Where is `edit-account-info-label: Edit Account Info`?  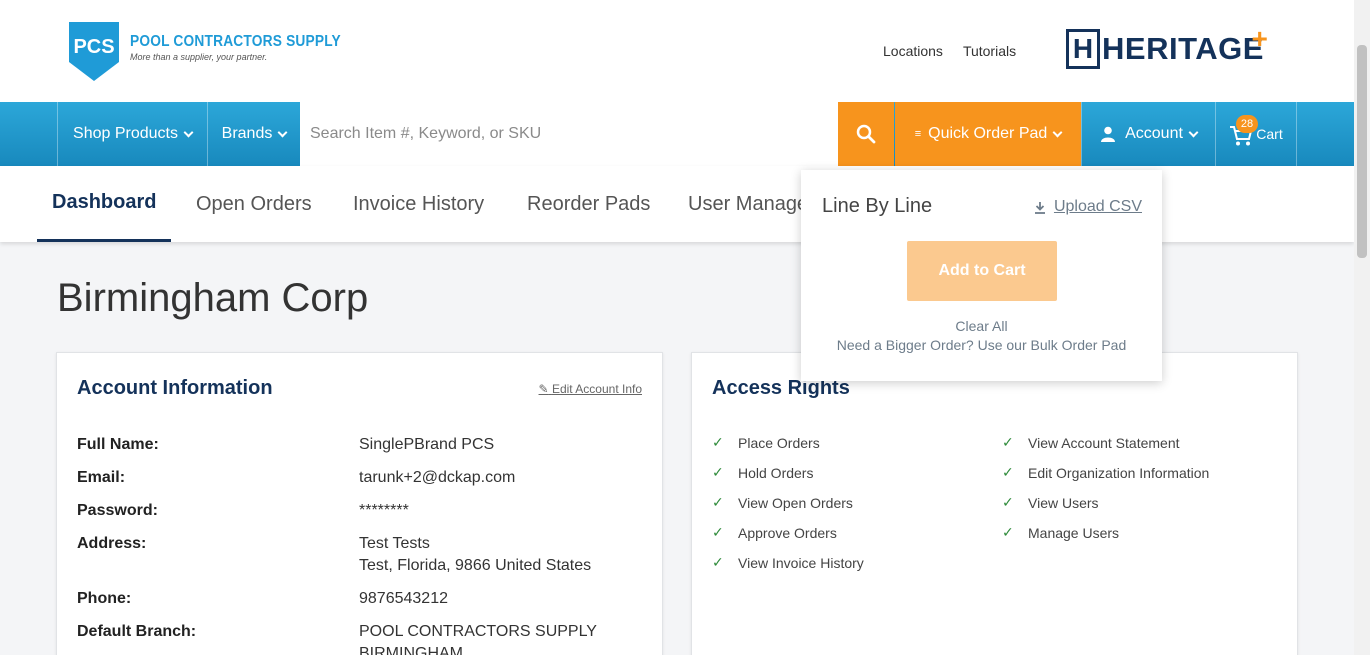
edit-account-info-label: Edit Account Info is located at coordinates (596, 389).